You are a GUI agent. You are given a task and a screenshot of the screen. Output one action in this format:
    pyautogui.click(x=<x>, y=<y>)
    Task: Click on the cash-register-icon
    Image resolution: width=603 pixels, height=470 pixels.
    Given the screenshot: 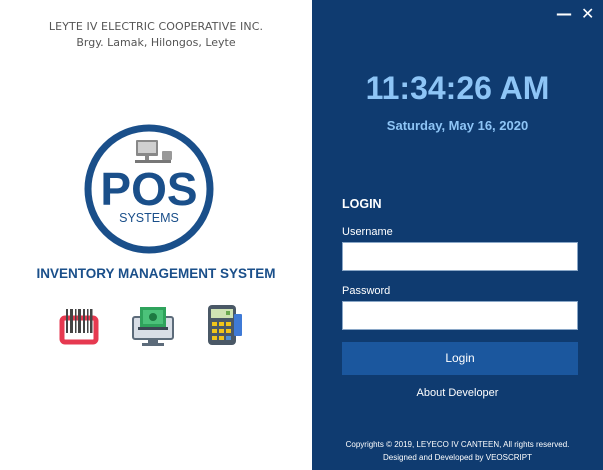 What is the action you would take?
    pyautogui.click(x=153, y=326)
    